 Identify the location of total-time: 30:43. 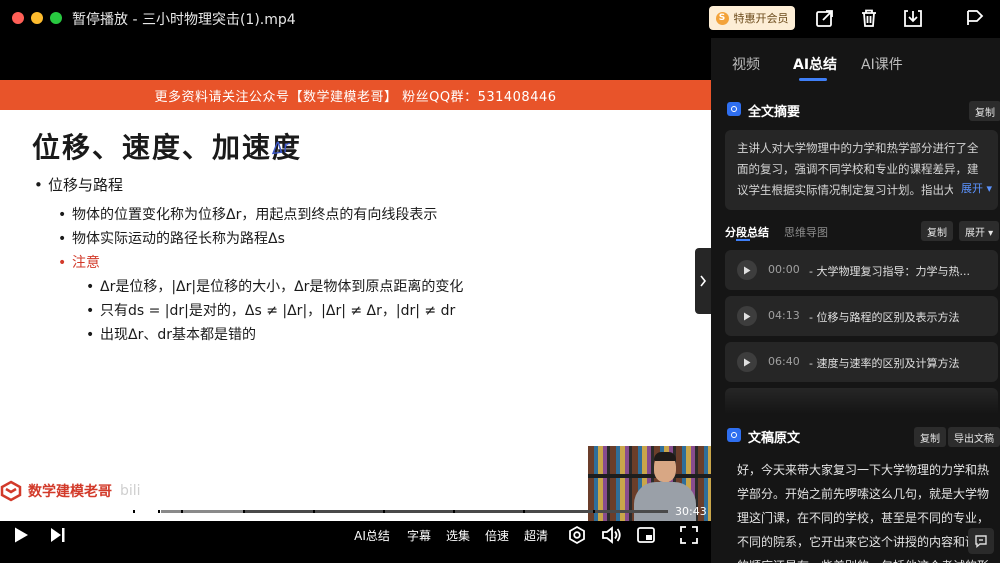
(691, 511).